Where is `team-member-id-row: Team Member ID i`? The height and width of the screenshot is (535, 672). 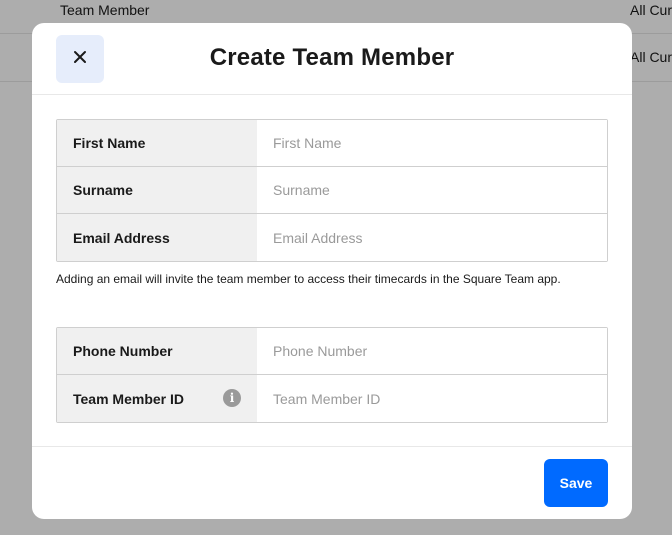
team-member-id-row: Team Member ID i is located at coordinates (332, 398).